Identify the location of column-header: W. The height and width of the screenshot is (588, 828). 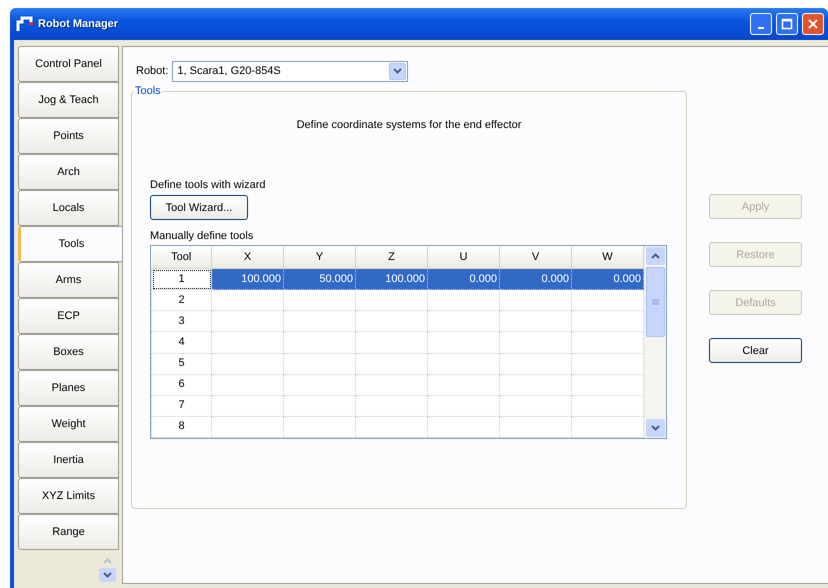
(608, 257).